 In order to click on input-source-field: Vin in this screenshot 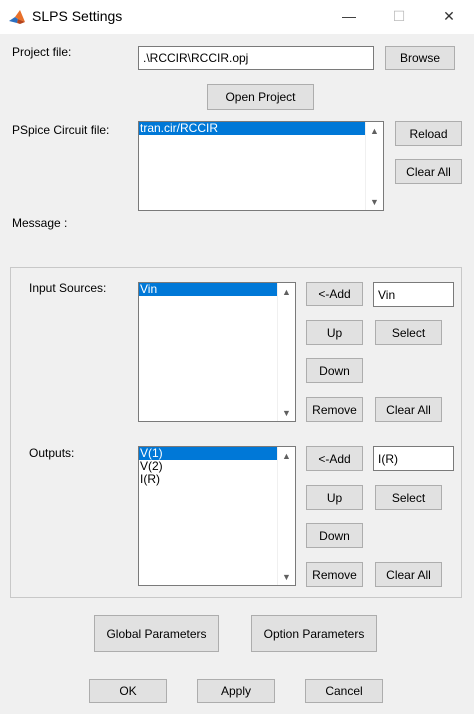, I will do `click(413, 294)`.